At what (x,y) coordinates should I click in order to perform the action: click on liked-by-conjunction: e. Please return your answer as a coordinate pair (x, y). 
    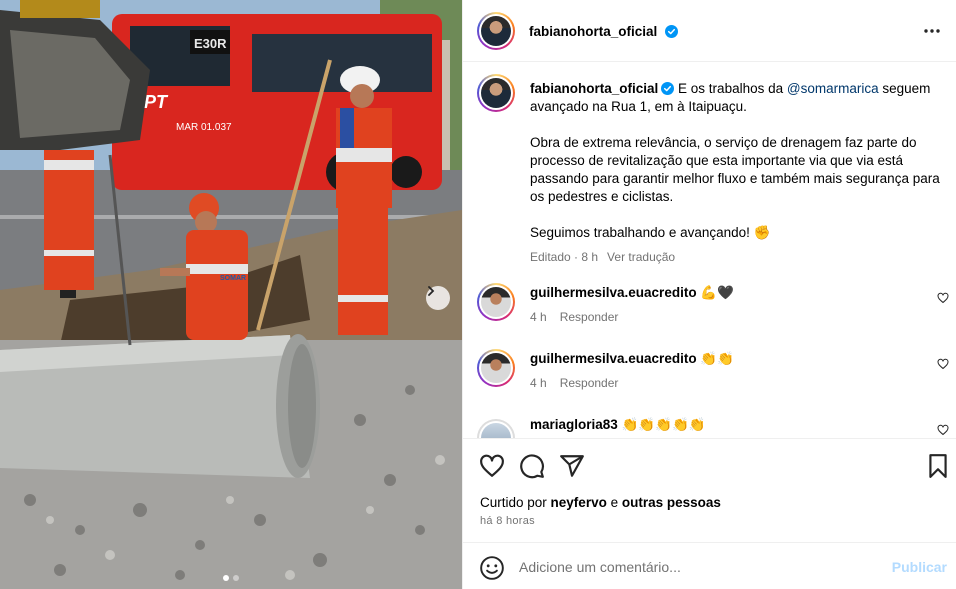
    Looking at the image, I should click on (614, 502).